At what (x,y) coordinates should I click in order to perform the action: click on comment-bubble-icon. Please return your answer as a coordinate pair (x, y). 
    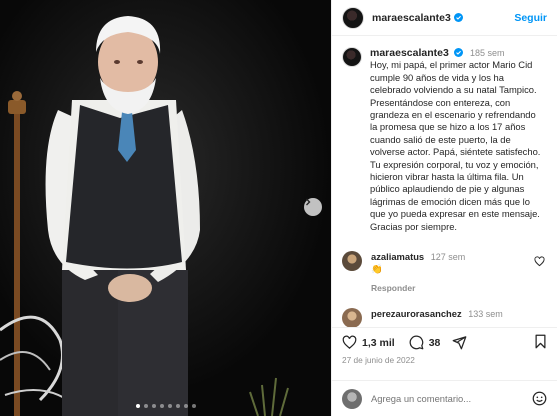
    Looking at the image, I should click on (416, 342).